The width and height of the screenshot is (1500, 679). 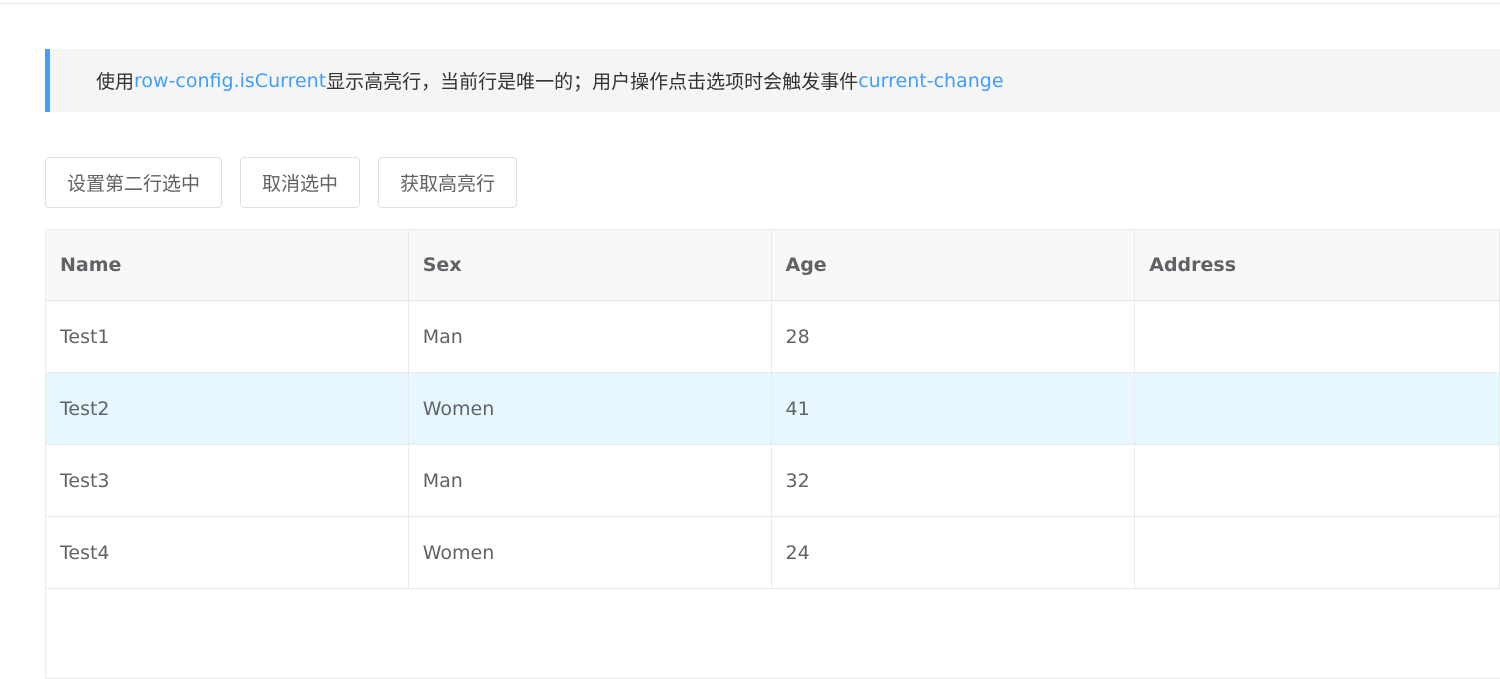 I want to click on cell-name: Test3, so click(x=227, y=480).